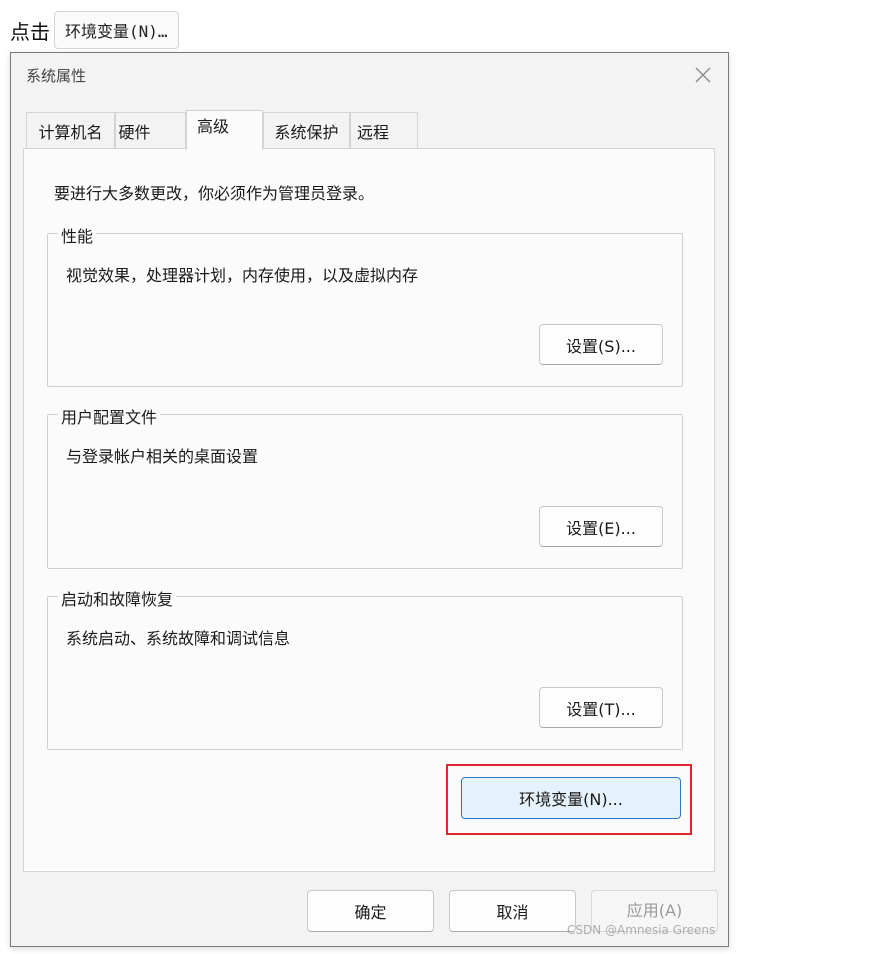 The image size is (882, 954). I want to click on caption-prefix: 点击, so click(30, 31).